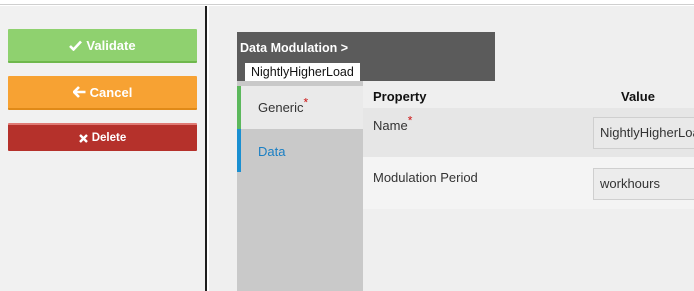 The image size is (694, 291). I want to click on table-row: Name* NightlyHigherLoad, so click(528, 132).